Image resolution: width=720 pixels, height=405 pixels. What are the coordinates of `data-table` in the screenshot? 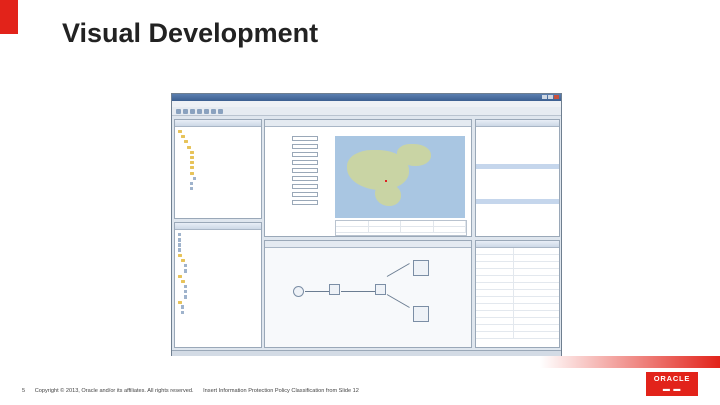 It's located at (401, 228).